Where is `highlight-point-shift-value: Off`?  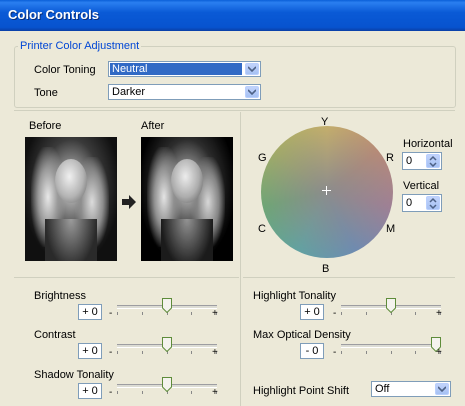
highlight-point-shift-value: Off is located at coordinates (382, 389).